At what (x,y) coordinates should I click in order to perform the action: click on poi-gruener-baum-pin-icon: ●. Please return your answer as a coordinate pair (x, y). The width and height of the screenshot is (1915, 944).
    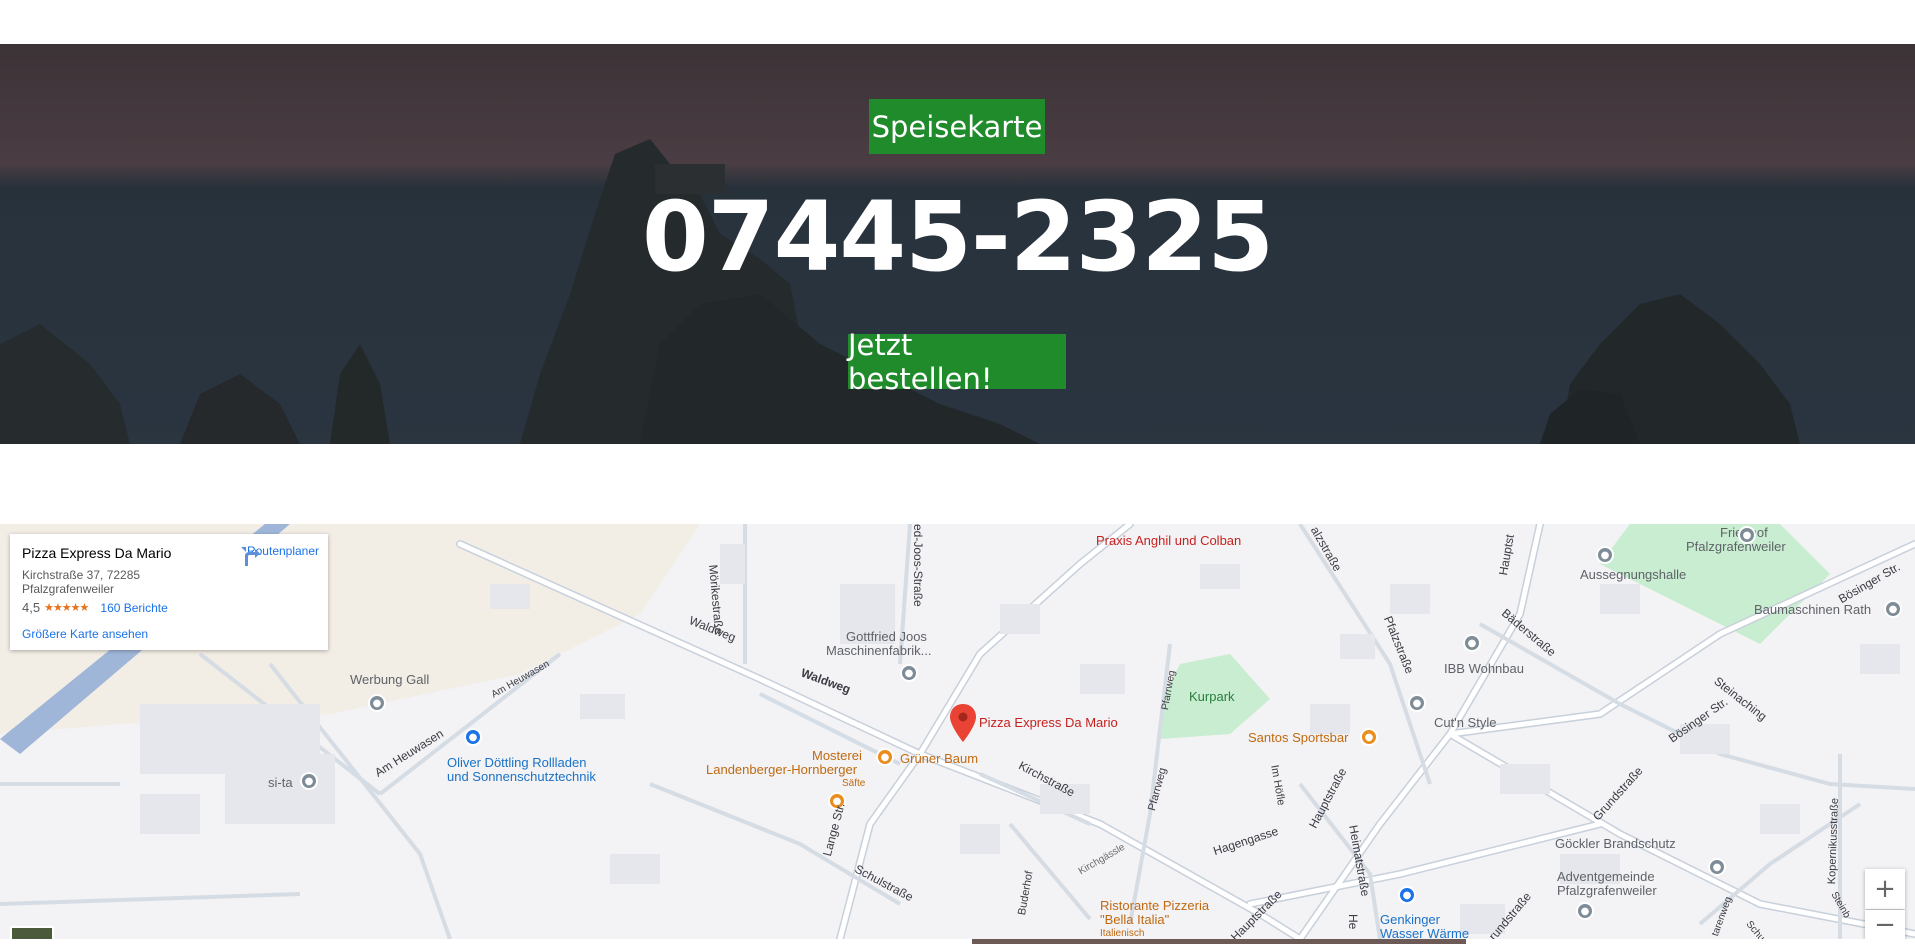
    Looking at the image, I should click on (885, 757).